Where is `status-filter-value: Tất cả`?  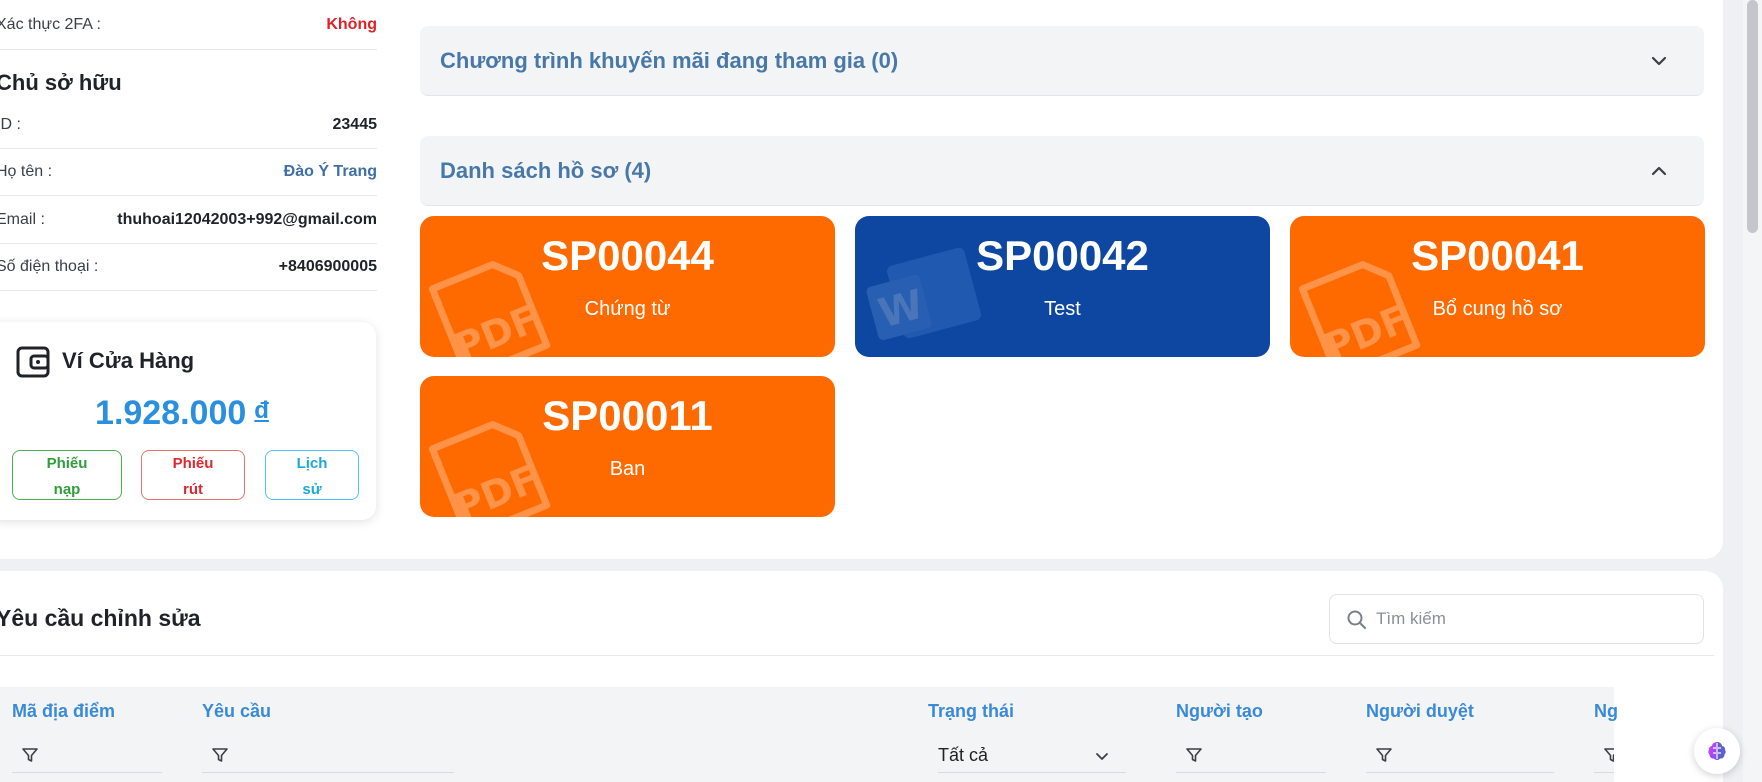 status-filter-value: Tất cả is located at coordinates (963, 755).